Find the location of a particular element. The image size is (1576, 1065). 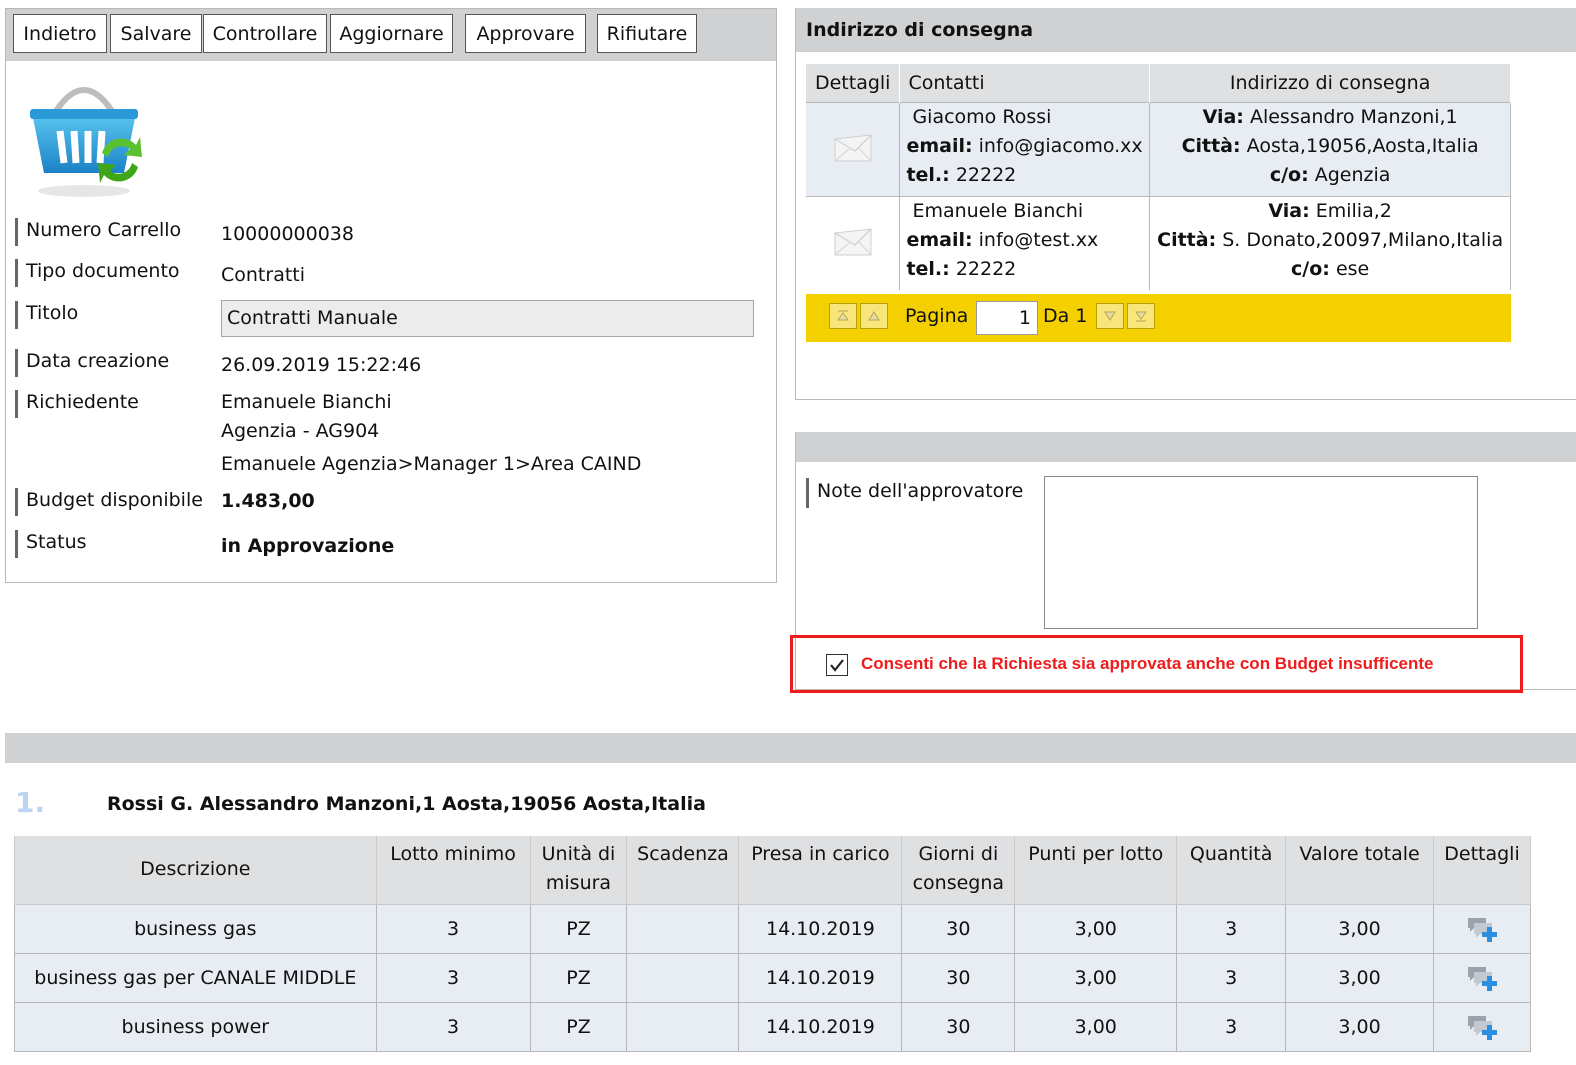

previous-page-icon is located at coordinates (874, 316).